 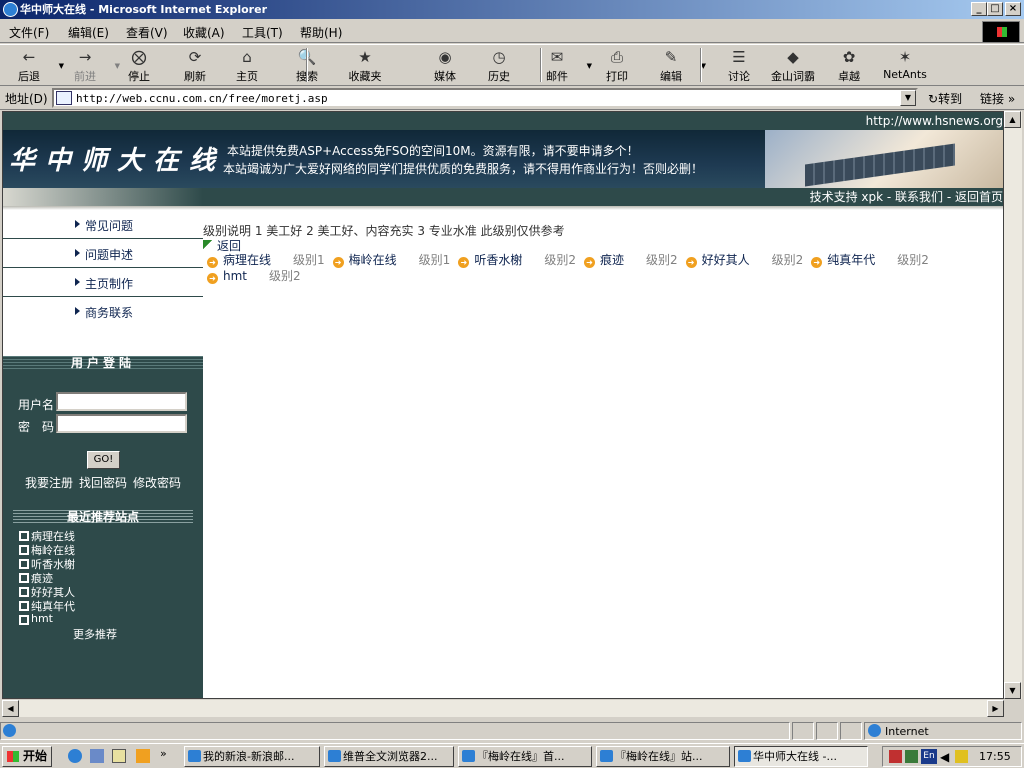 What do you see at coordinates (365, 76) in the screenshot?
I see `toolbar-label: 收藏夹` at bounding box center [365, 76].